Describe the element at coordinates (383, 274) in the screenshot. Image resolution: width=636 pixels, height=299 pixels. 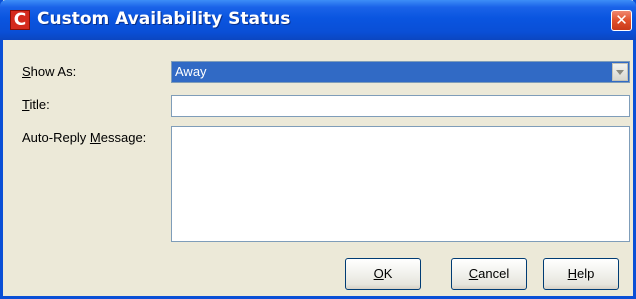
I see `ok-button: OK` at that location.